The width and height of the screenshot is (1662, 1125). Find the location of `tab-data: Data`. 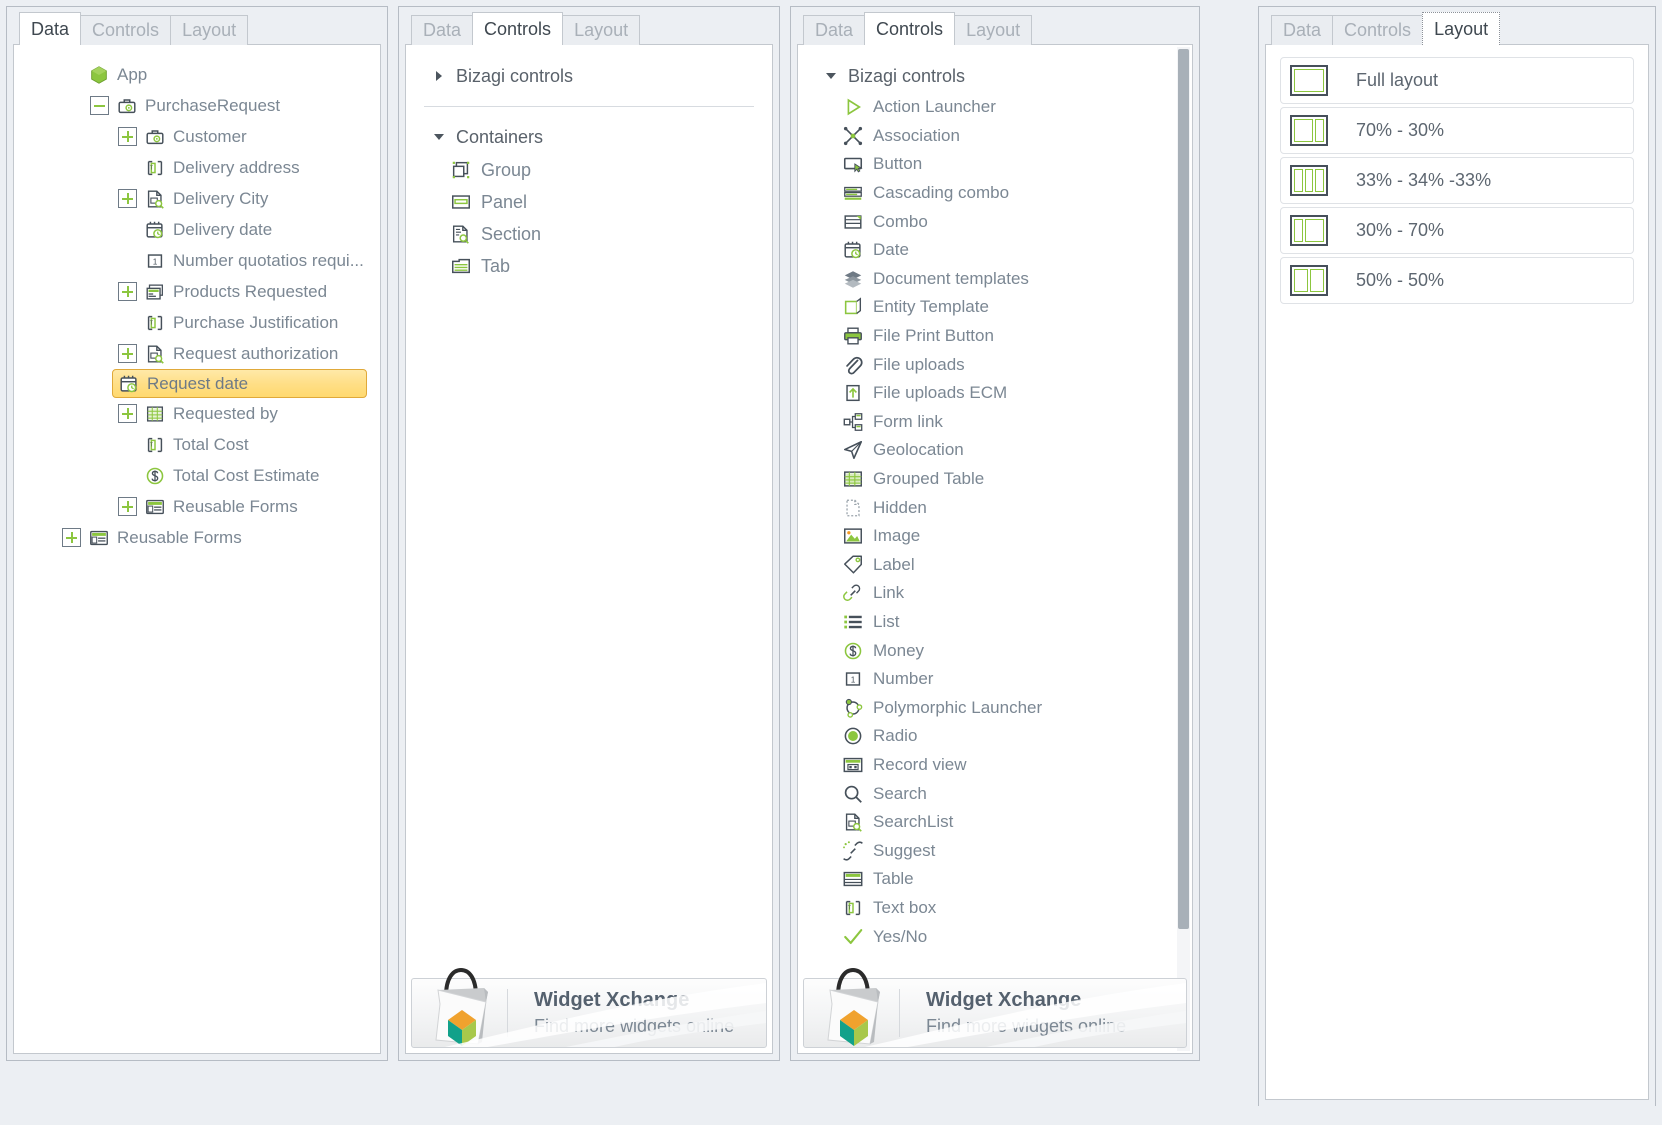

tab-data: Data is located at coordinates (50, 28).